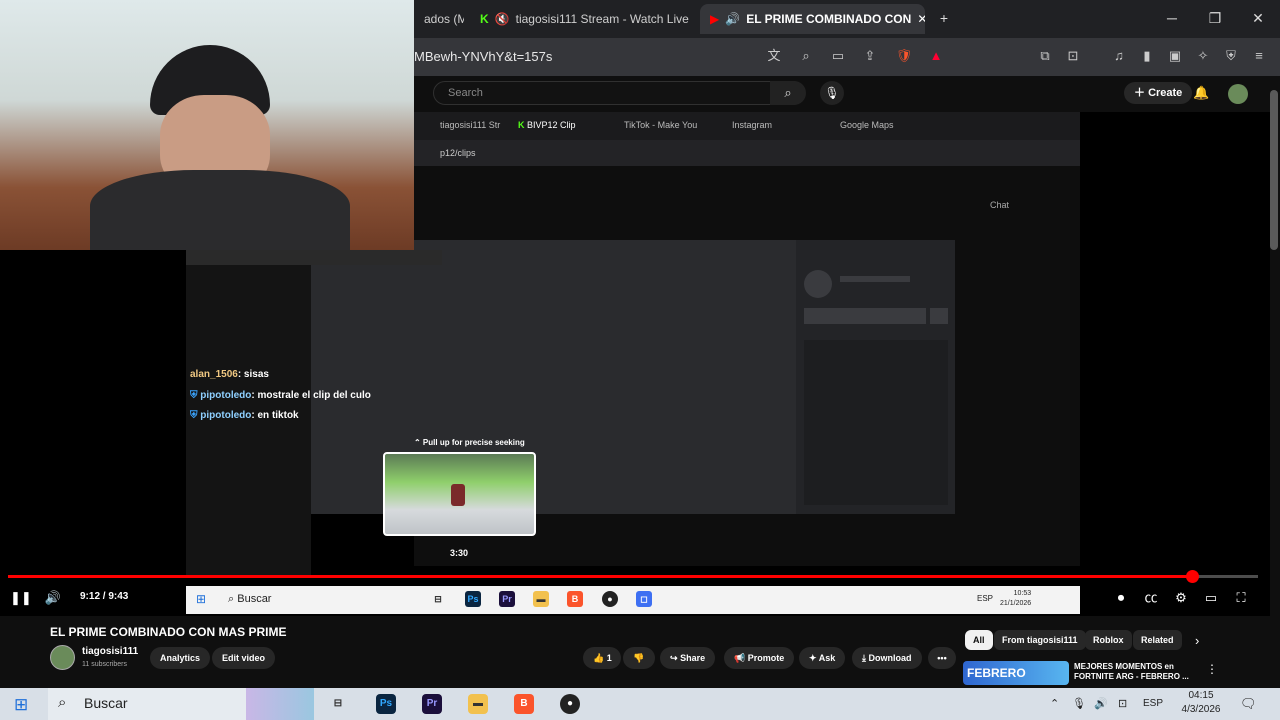 This screenshot has width=1280, height=720. What do you see at coordinates (639, 658) in the screenshot?
I see `dislike-button: 👎` at bounding box center [639, 658].